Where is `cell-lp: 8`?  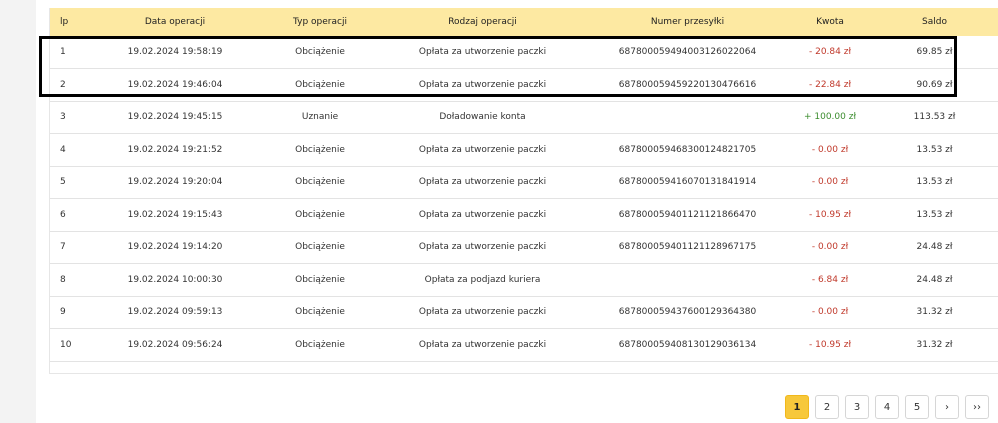 cell-lp: 8 is located at coordinates (63, 279).